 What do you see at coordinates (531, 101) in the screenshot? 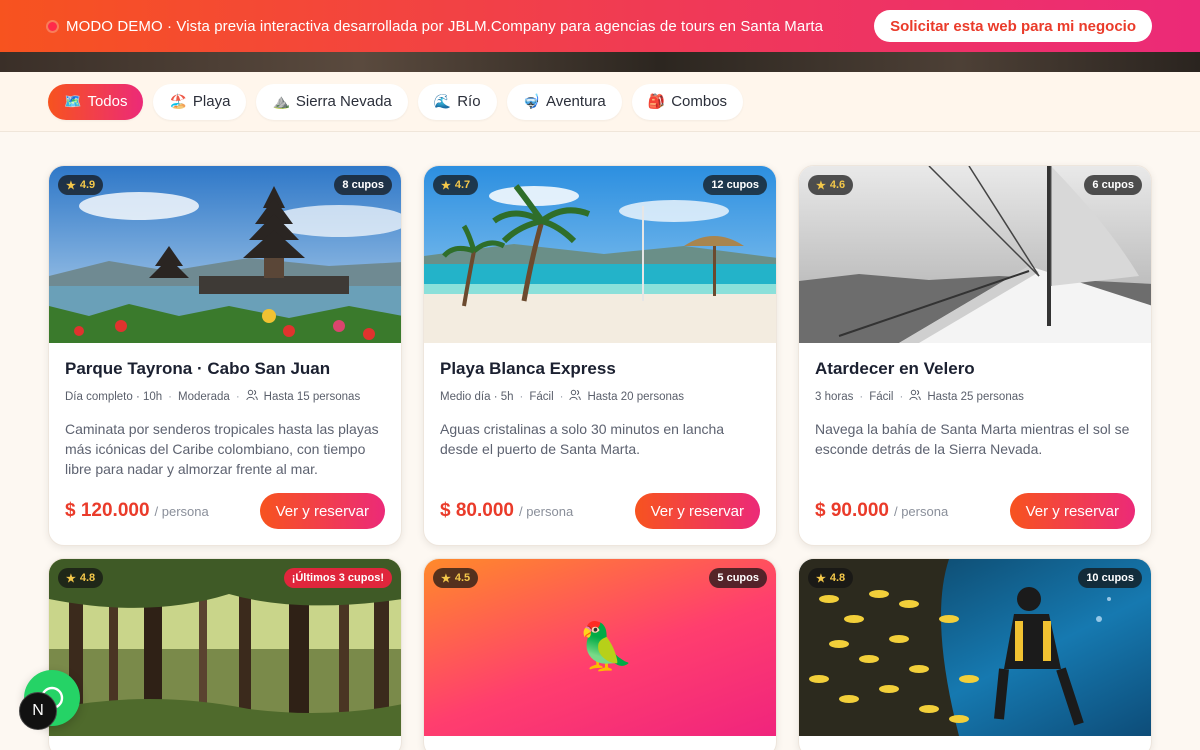
I see `snorkel-icon: 🤿` at bounding box center [531, 101].